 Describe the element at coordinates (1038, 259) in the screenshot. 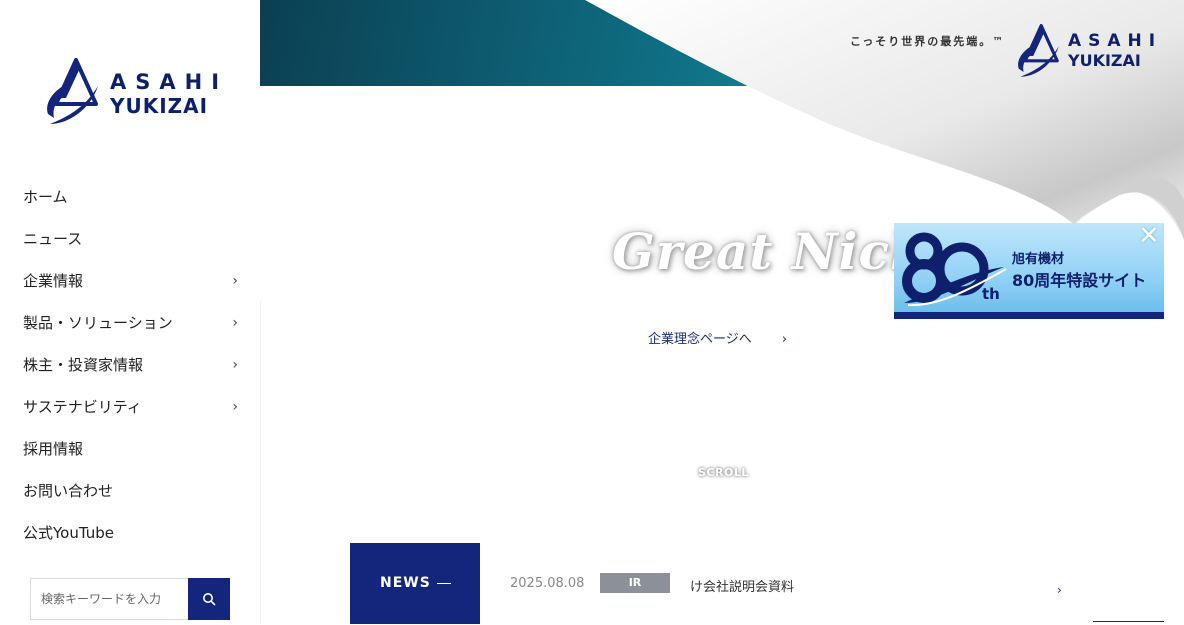

I see `anniversary-line1: 旭有機材` at that location.